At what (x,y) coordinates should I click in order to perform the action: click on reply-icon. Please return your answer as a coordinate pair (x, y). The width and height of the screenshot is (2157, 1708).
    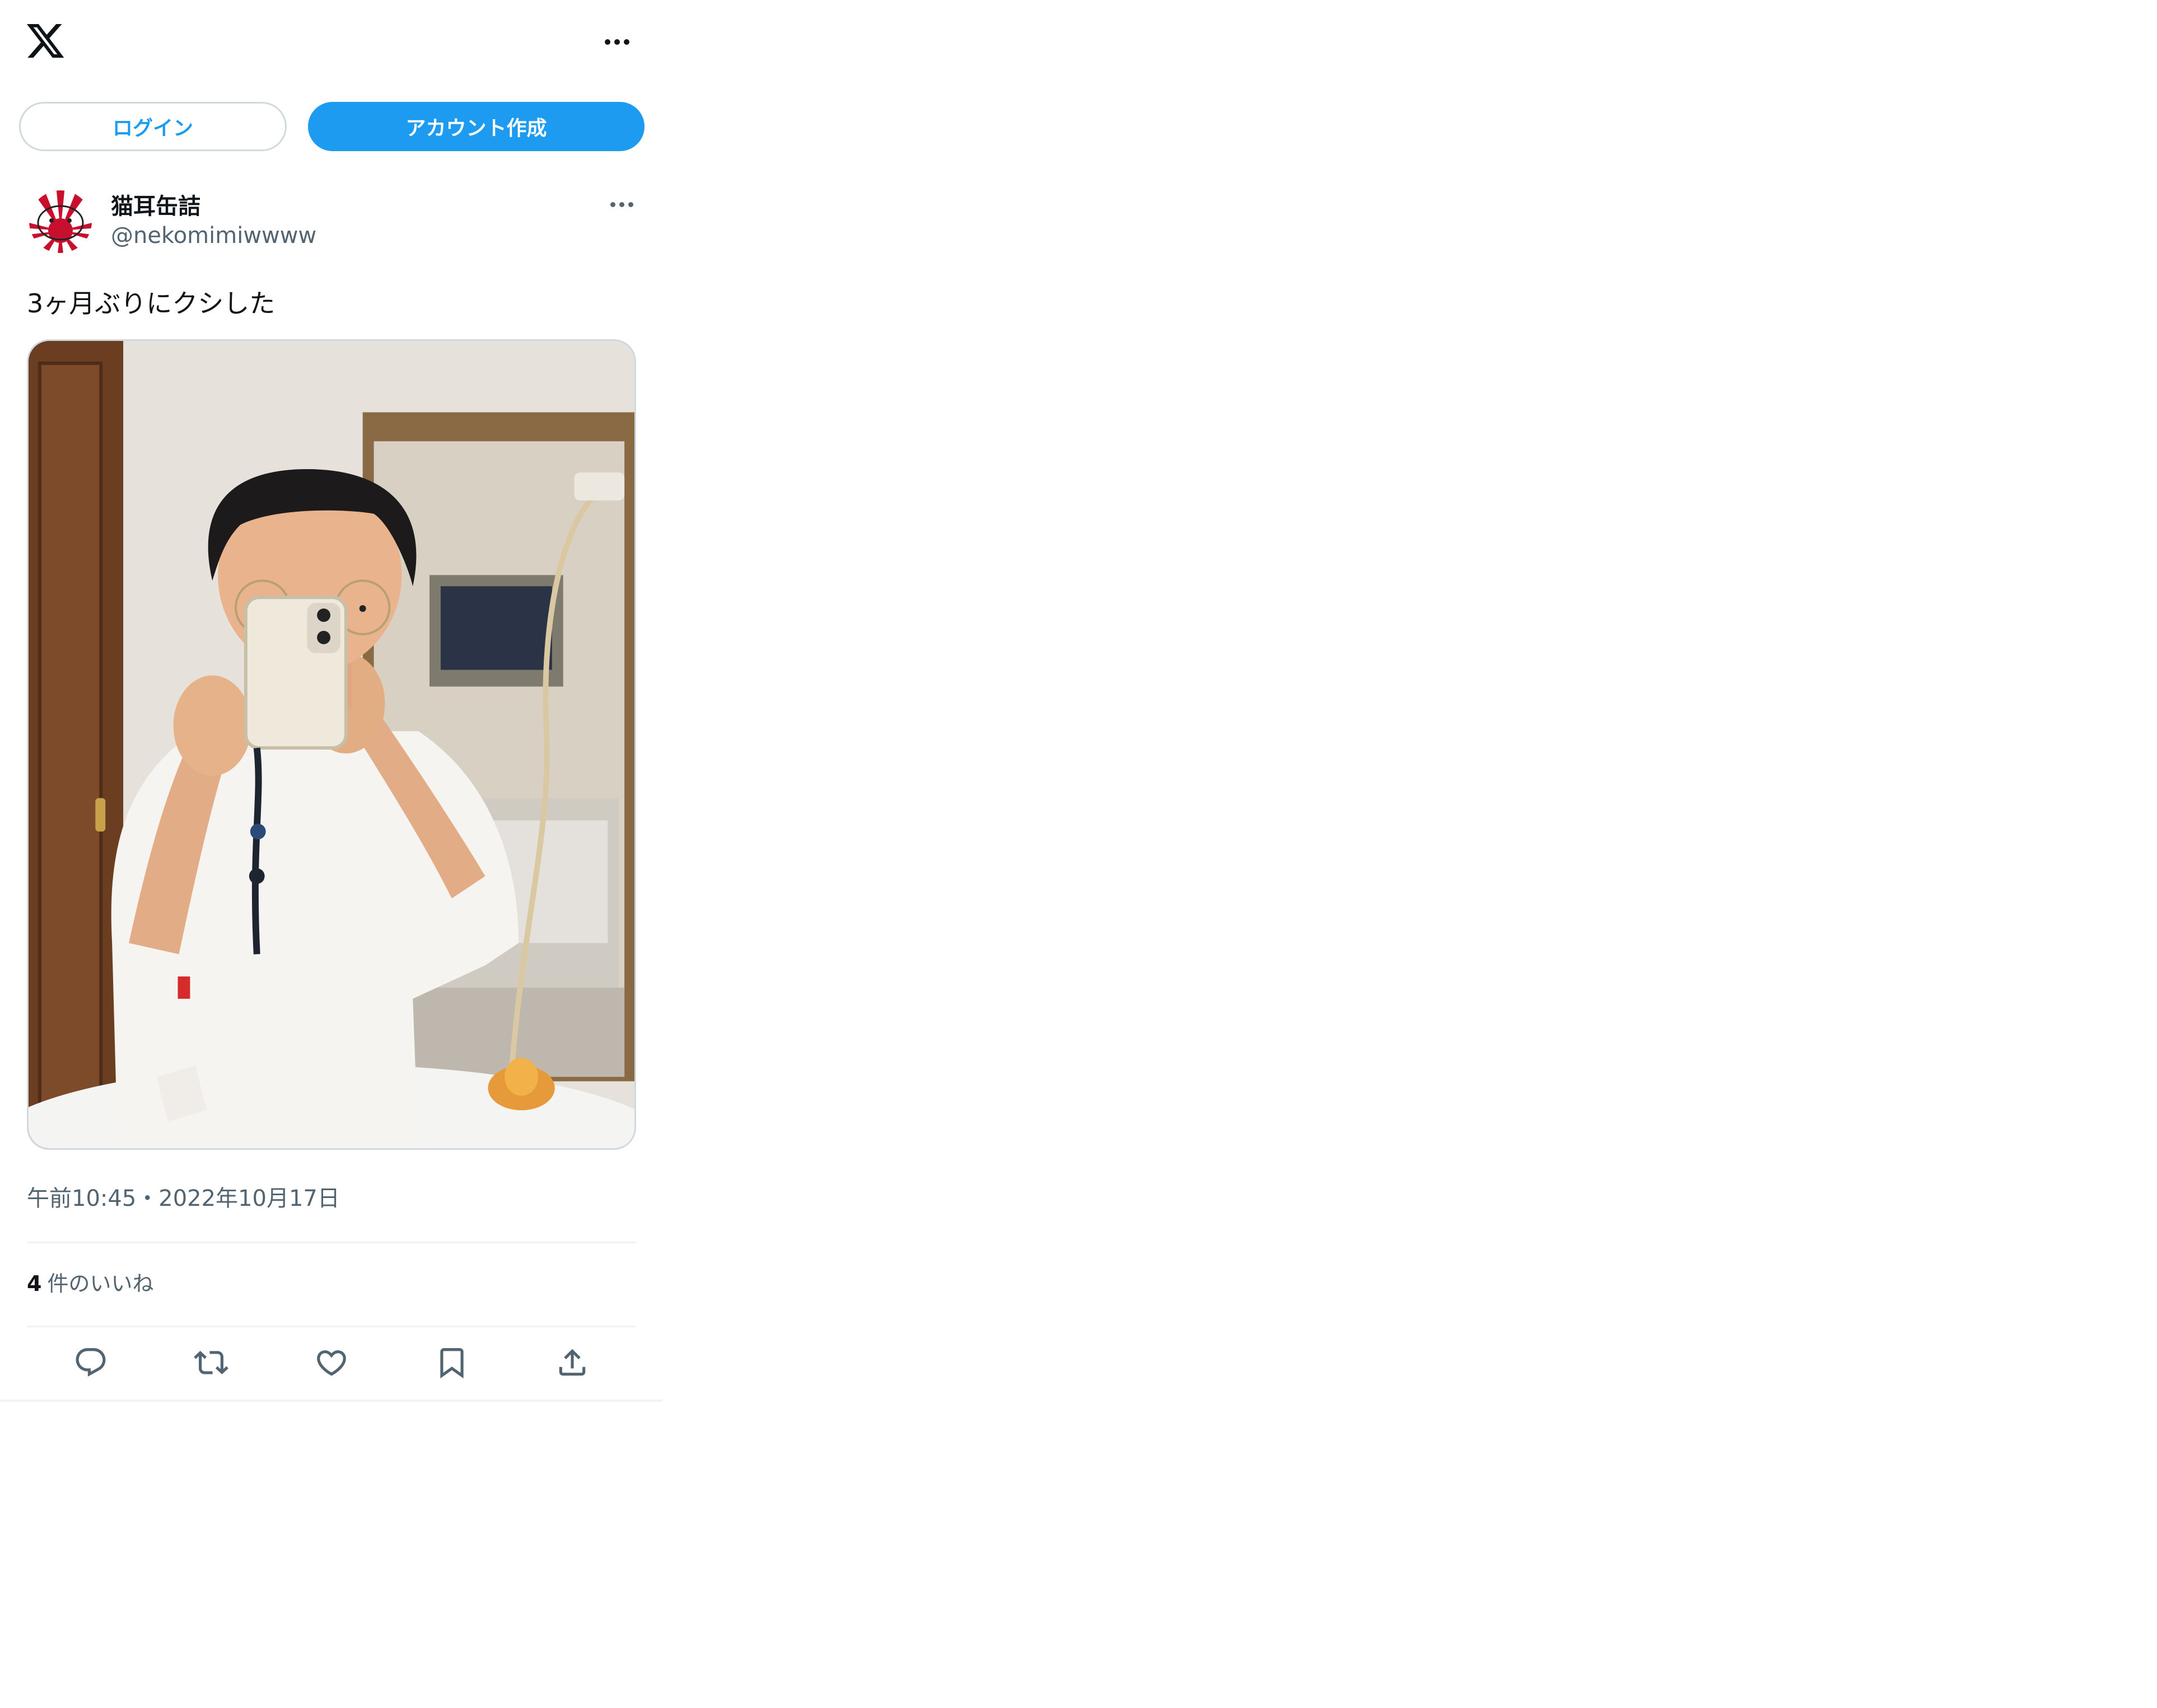
    Looking at the image, I should click on (91, 1362).